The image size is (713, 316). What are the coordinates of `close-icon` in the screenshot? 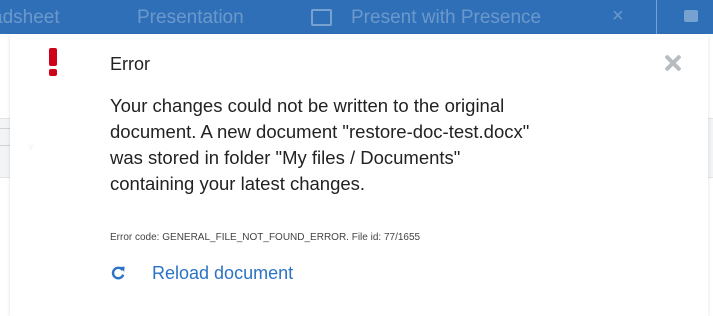 It's located at (673, 63).